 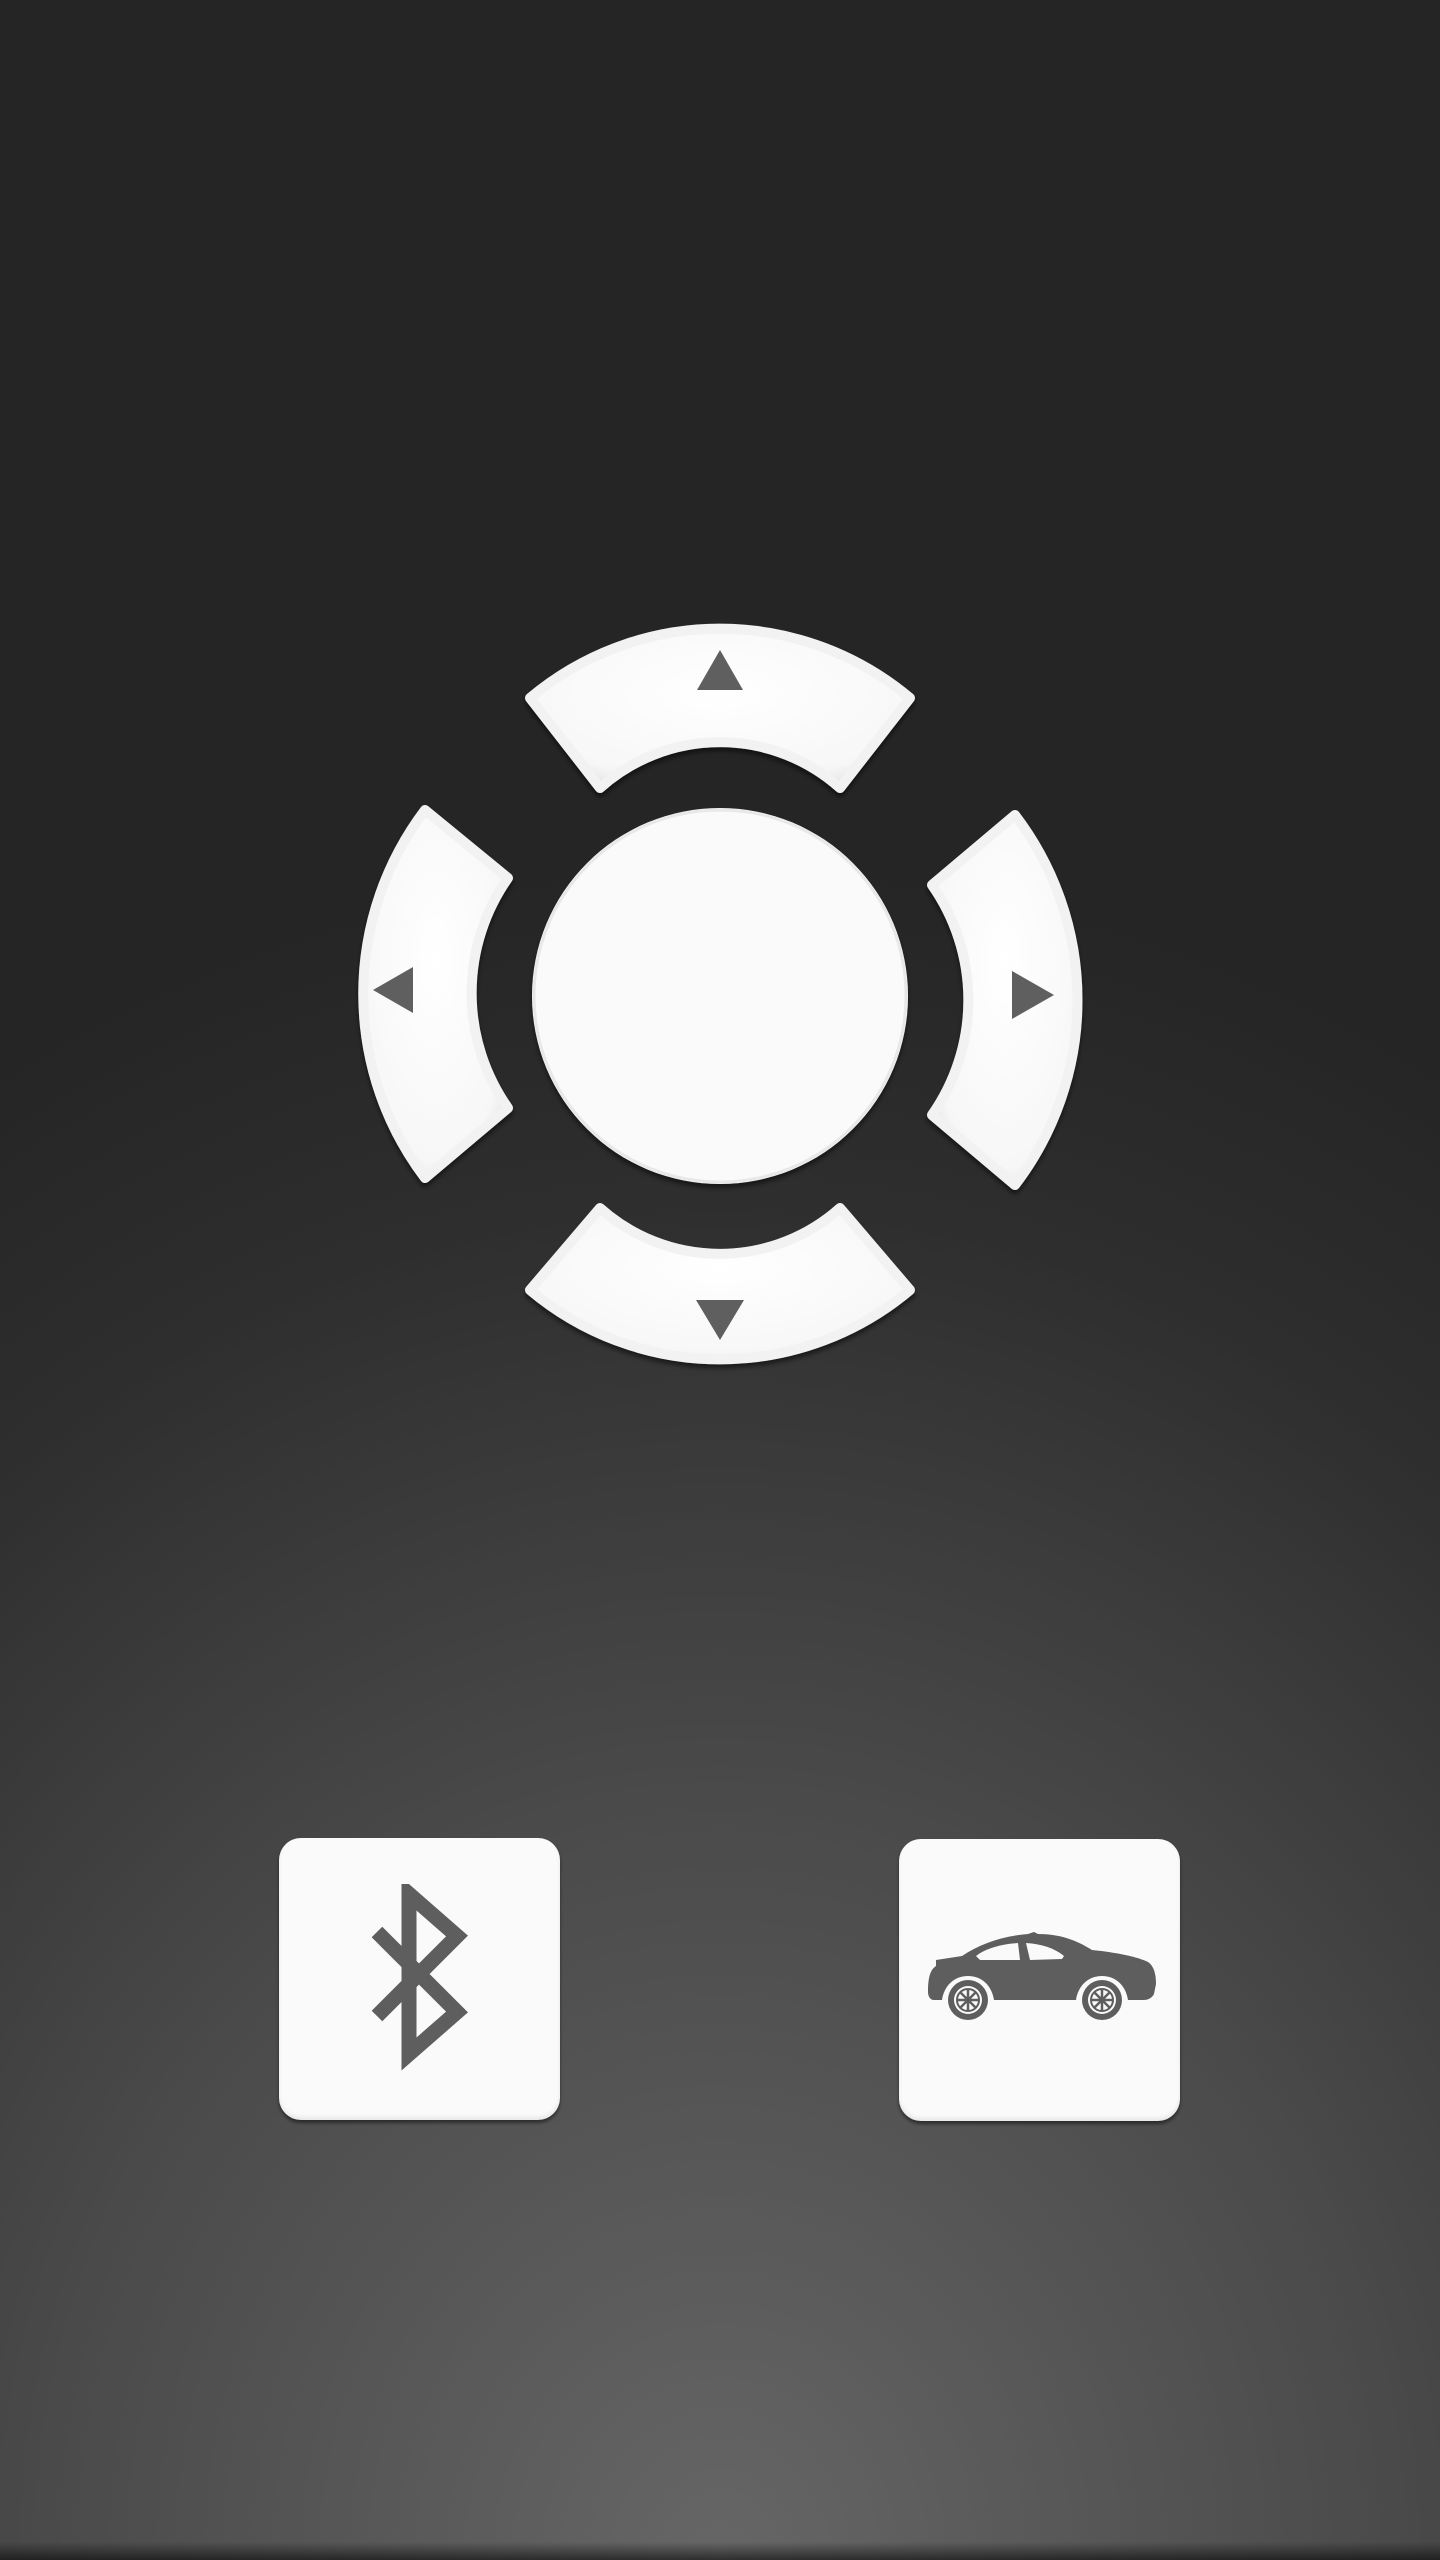 What do you see at coordinates (435, 994) in the screenshot?
I see `left-button` at bounding box center [435, 994].